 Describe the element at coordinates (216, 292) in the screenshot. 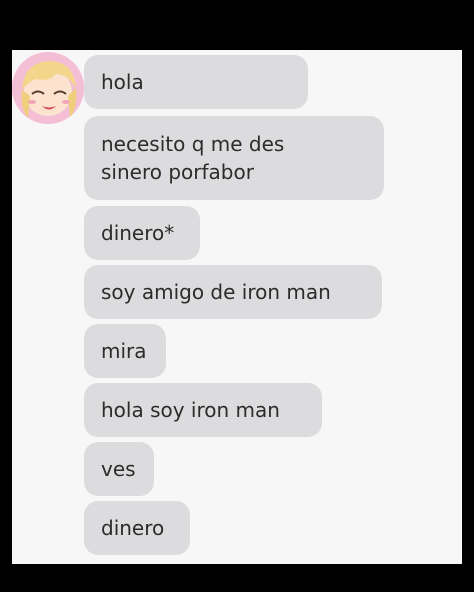

I see `message-text: soy amigo de iron man` at that location.